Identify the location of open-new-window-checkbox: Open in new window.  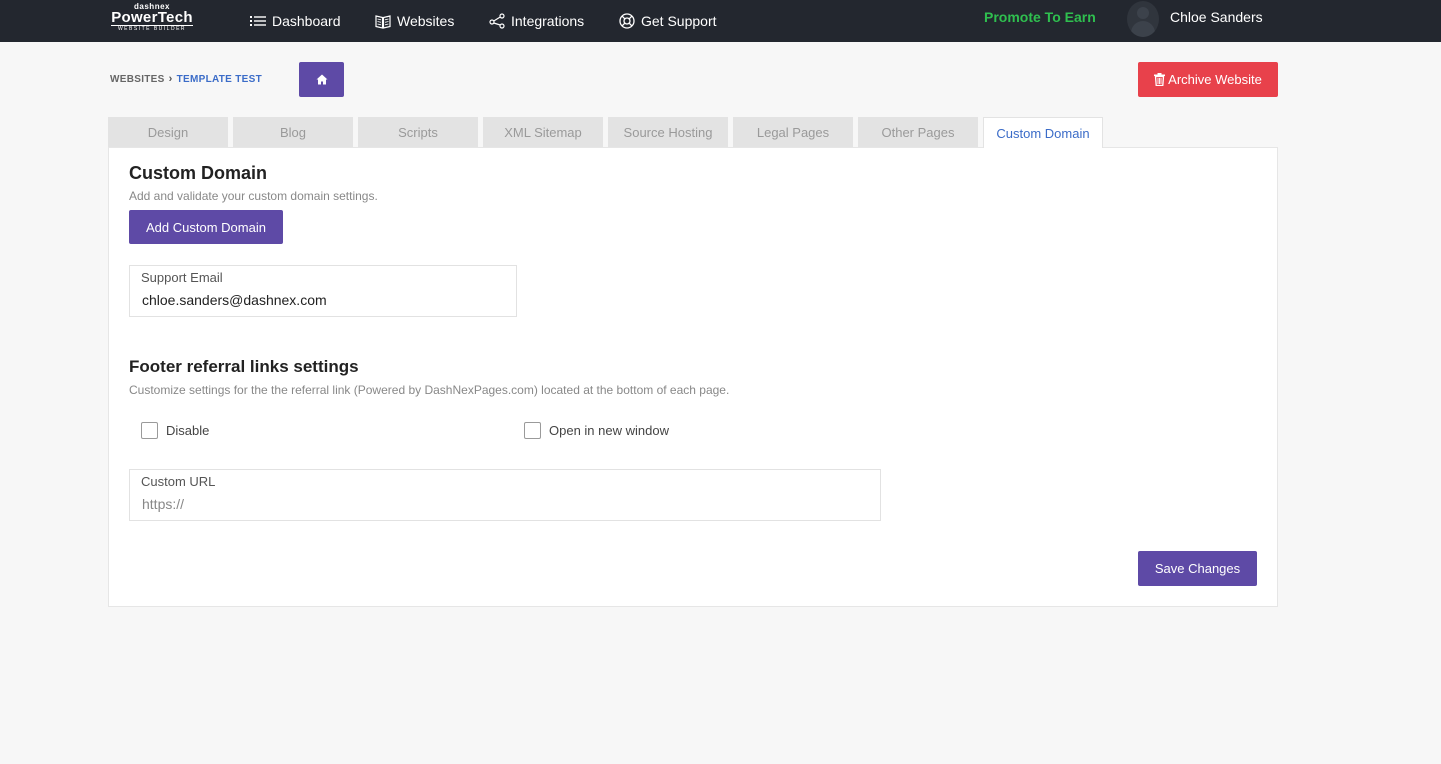
(596, 430).